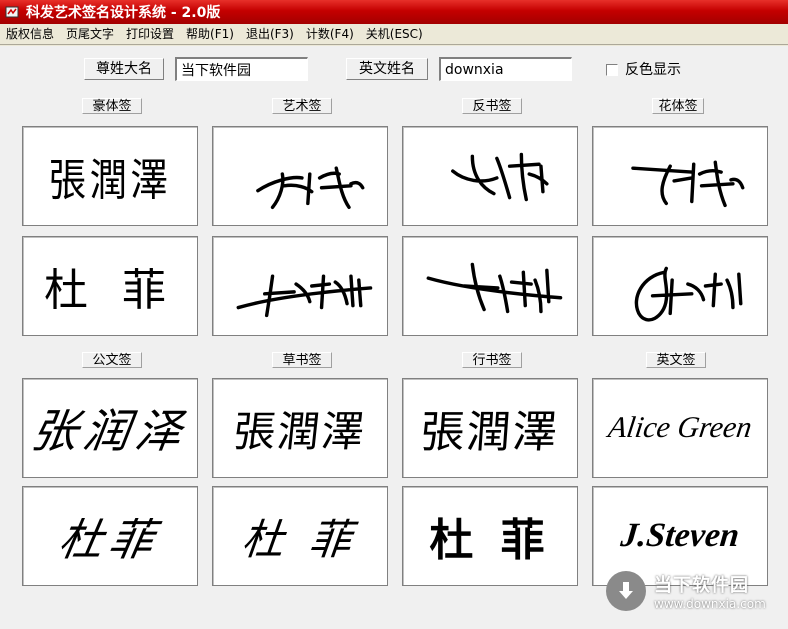 The width and height of the screenshot is (788, 629). Describe the element at coordinates (270, 34) in the screenshot. I see `menu-exit: 退出(F3)` at that location.